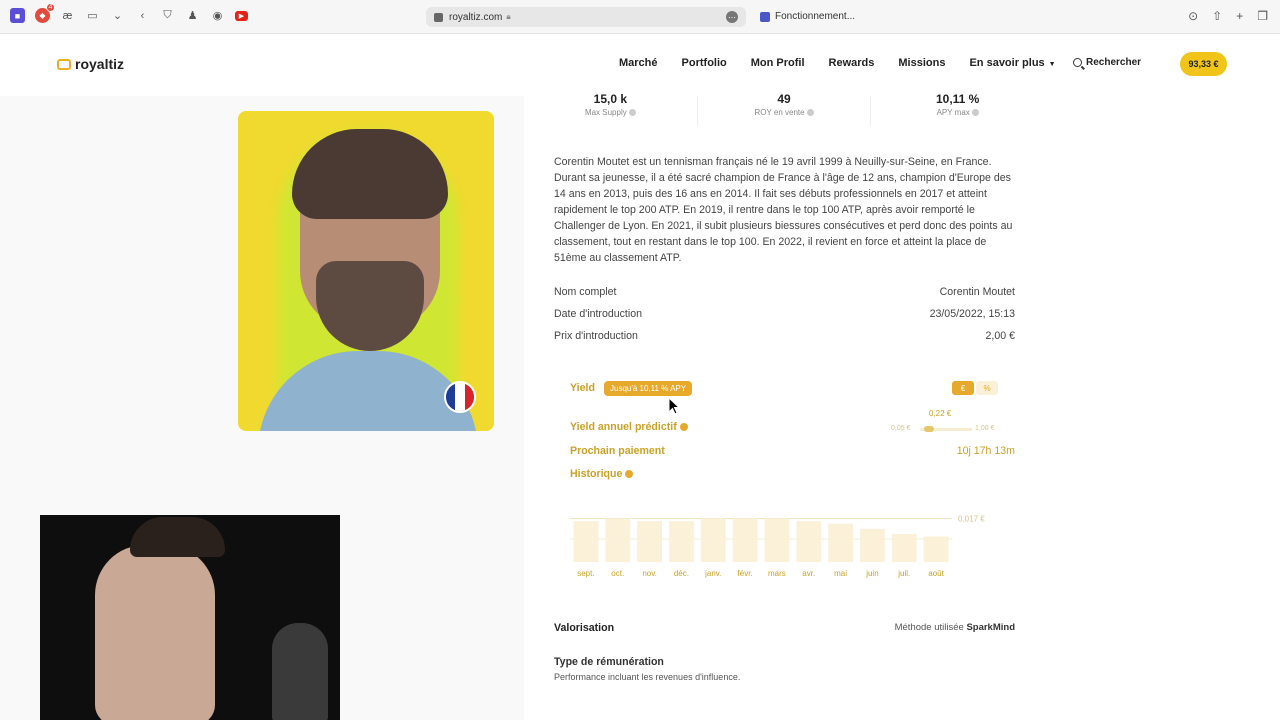 The image size is (1280, 720). What do you see at coordinates (117, 15) in the screenshot?
I see `chevron-down-icon: ⌄` at bounding box center [117, 15].